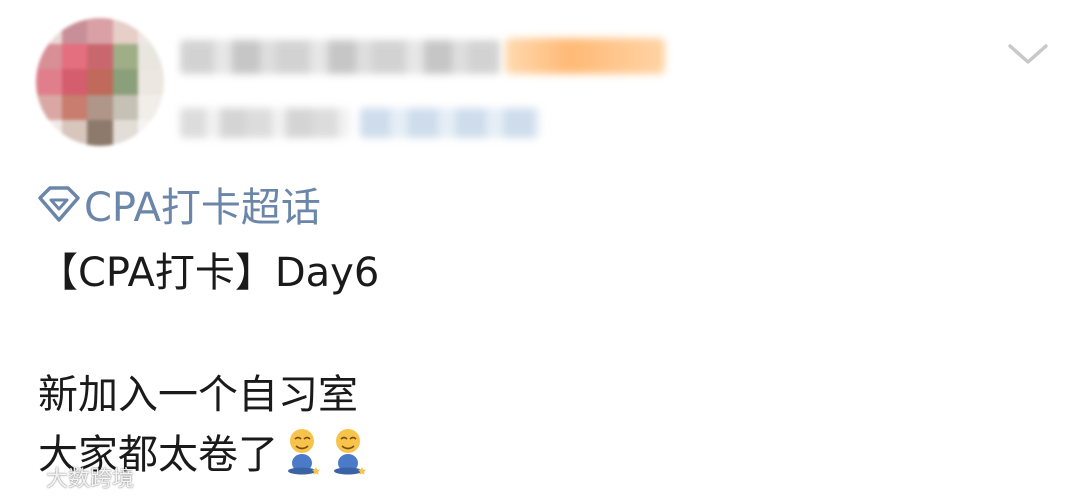 The width and height of the screenshot is (1080, 497). I want to click on topic-link: CPA打卡超话, so click(178, 204).